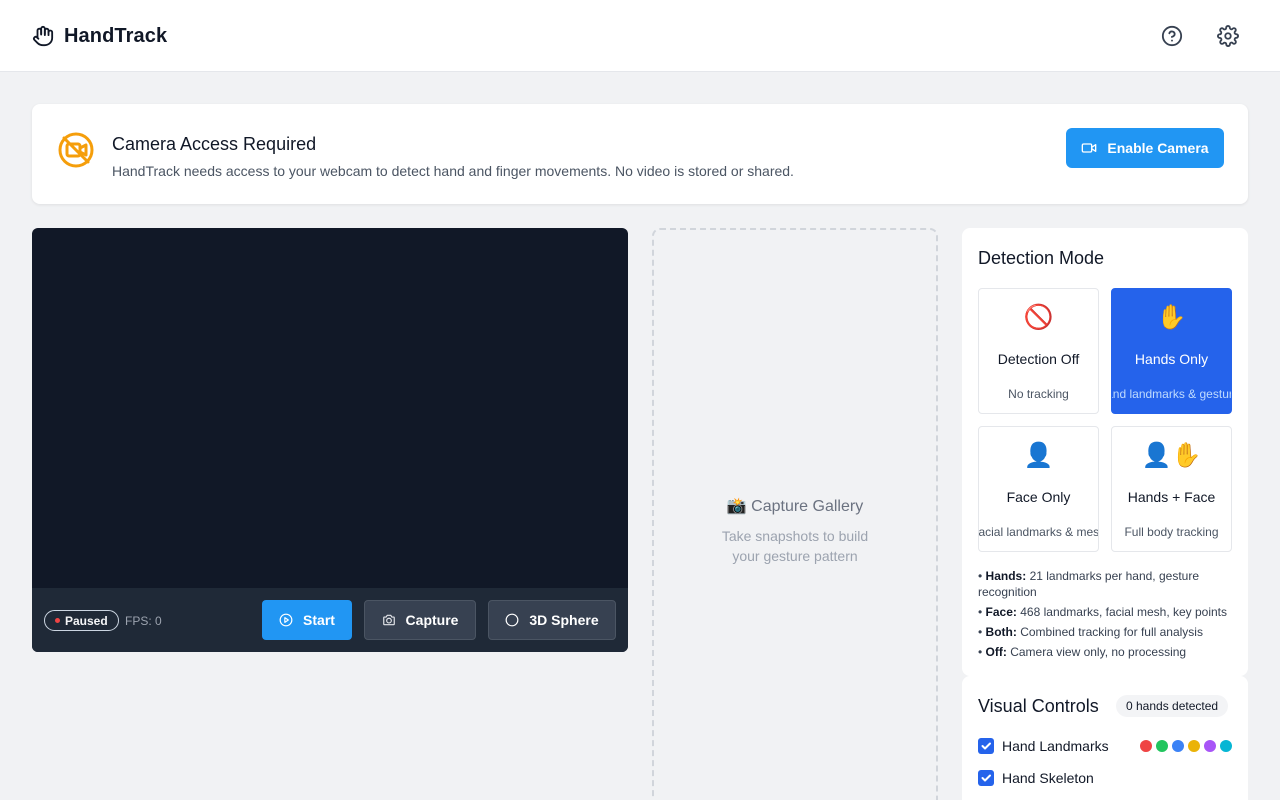  What do you see at coordinates (1038, 317) in the screenshot?
I see `prohibited-icon: 🚫` at bounding box center [1038, 317].